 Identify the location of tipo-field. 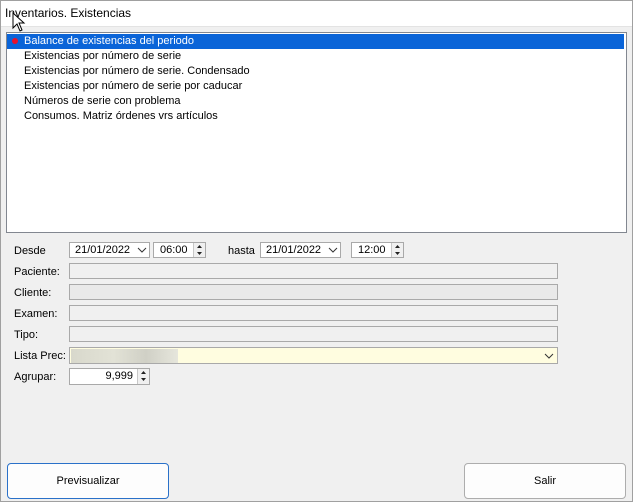
(313, 334).